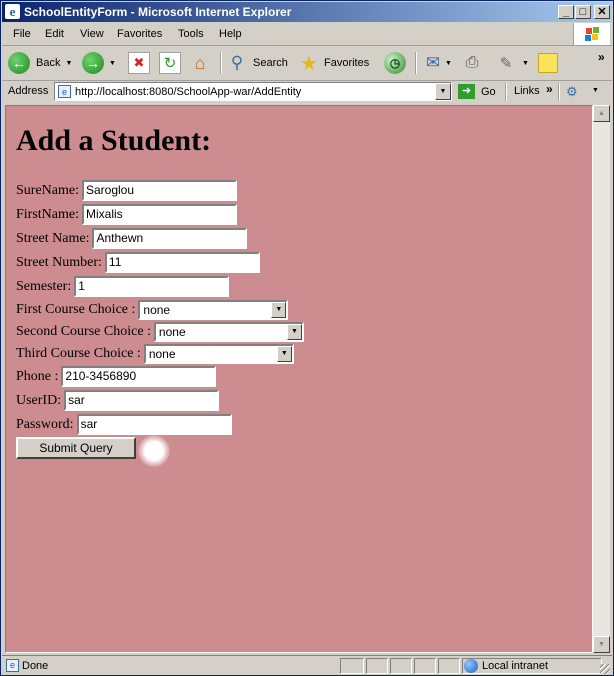  What do you see at coordinates (47, 214) in the screenshot?
I see `firstname-label: FirstName:` at bounding box center [47, 214].